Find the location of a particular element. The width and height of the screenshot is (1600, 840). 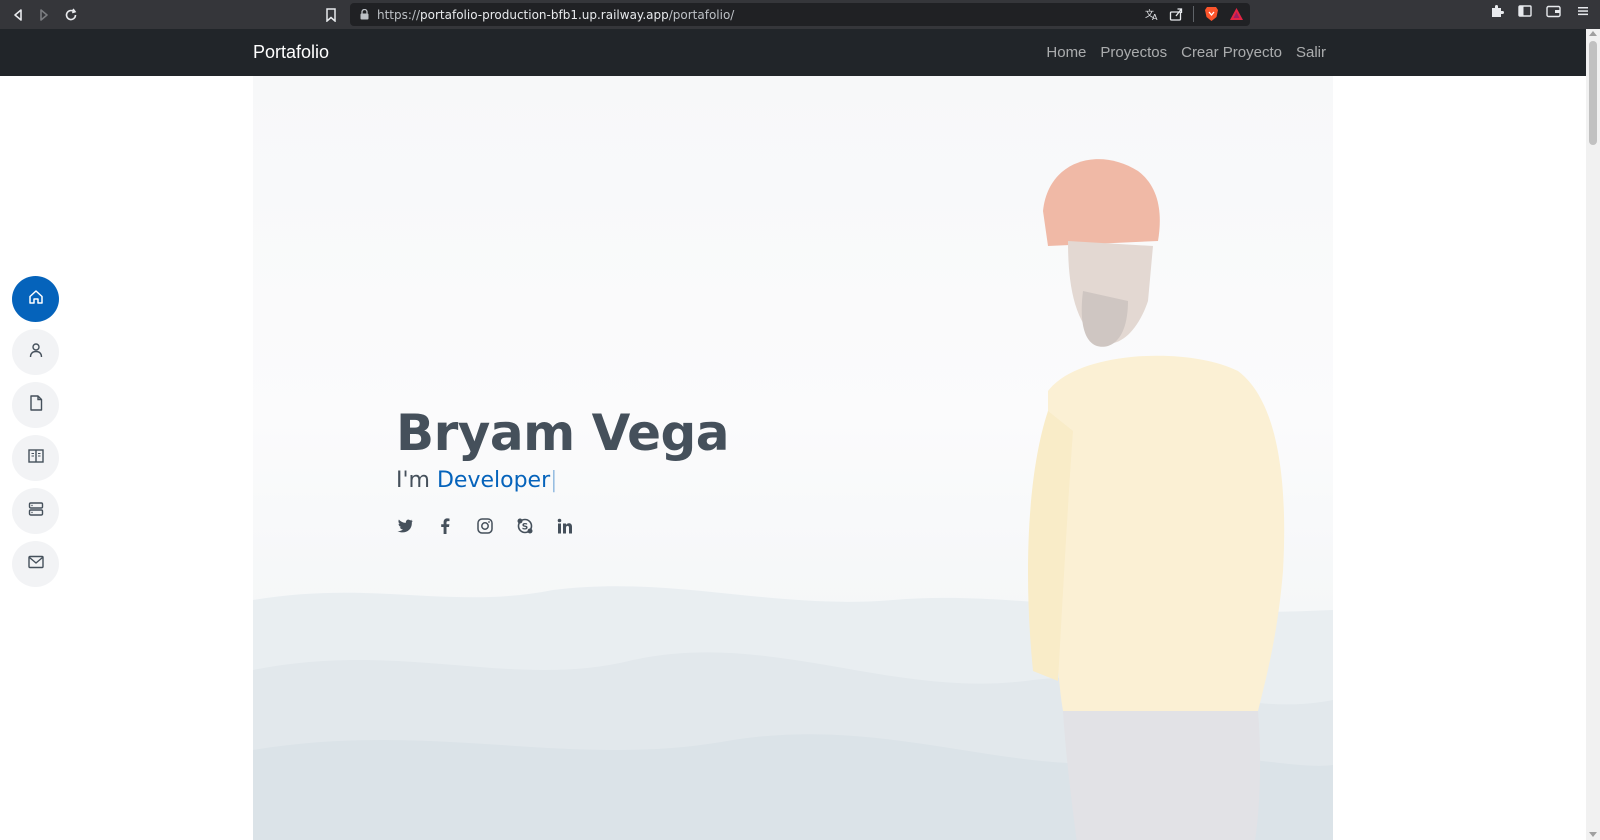

server-icon is located at coordinates (36, 511).